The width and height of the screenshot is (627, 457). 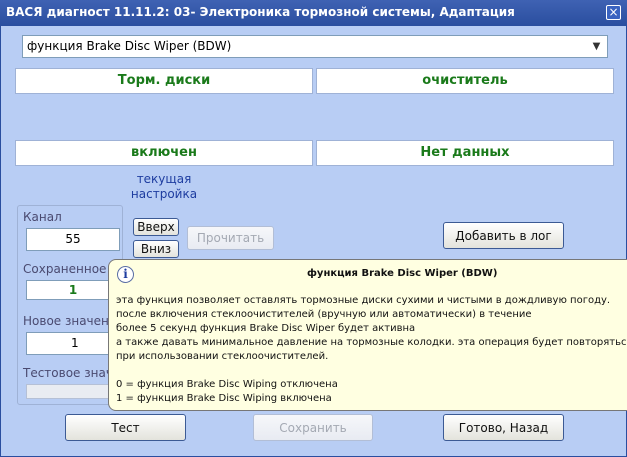 I want to click on tooltip-title: функция Brake Disc Wiper (BDW), so click(x=402, y=273).